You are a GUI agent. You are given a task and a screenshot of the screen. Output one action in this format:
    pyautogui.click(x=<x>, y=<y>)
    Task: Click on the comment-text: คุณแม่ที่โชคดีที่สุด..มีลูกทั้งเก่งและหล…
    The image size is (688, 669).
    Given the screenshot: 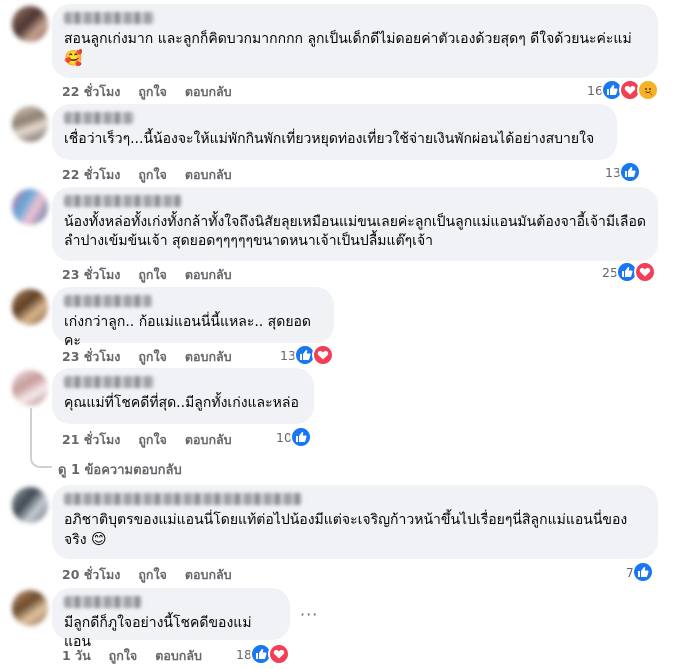 What is the action you would take?
    pyautogui.click(x=181, y=403)
    